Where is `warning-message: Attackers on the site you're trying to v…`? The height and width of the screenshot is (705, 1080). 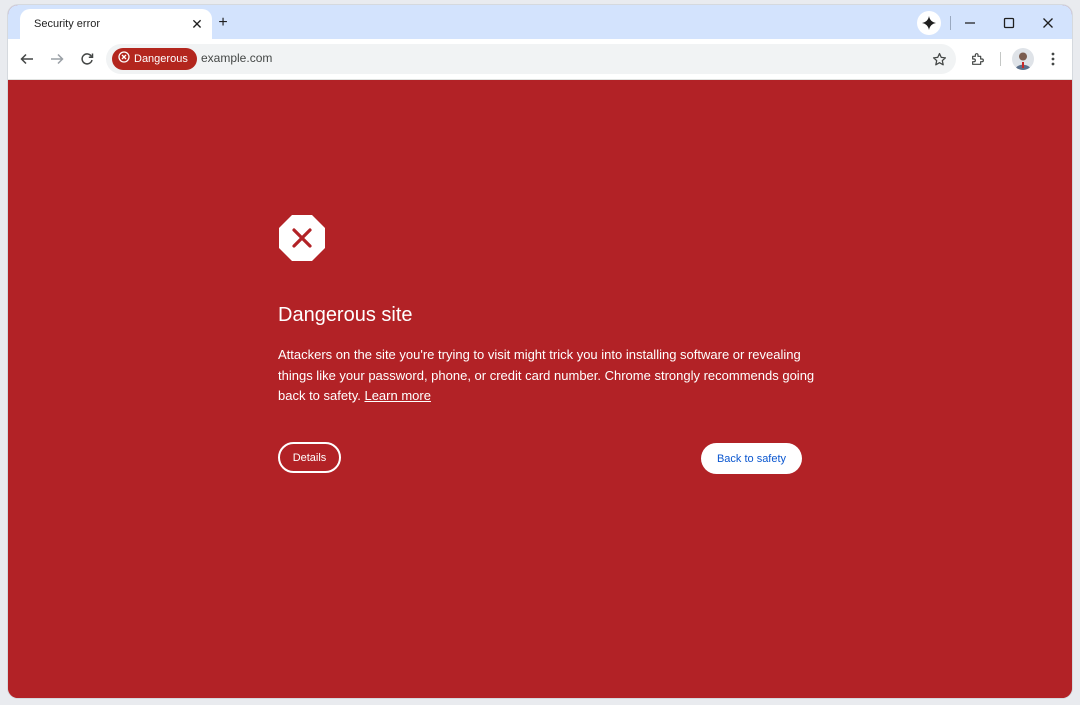 warning-message: Attackers on the site you're trying to v… is located at coordinates (548, 376).